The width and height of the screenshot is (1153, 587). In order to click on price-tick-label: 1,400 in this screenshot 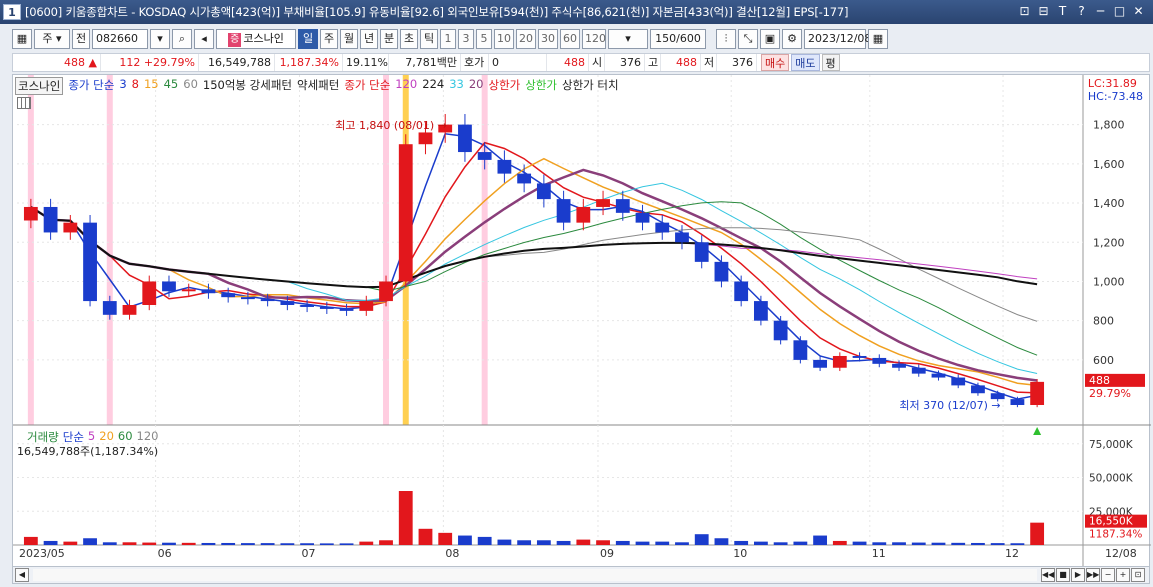, I will do `click(1109, 203)`.